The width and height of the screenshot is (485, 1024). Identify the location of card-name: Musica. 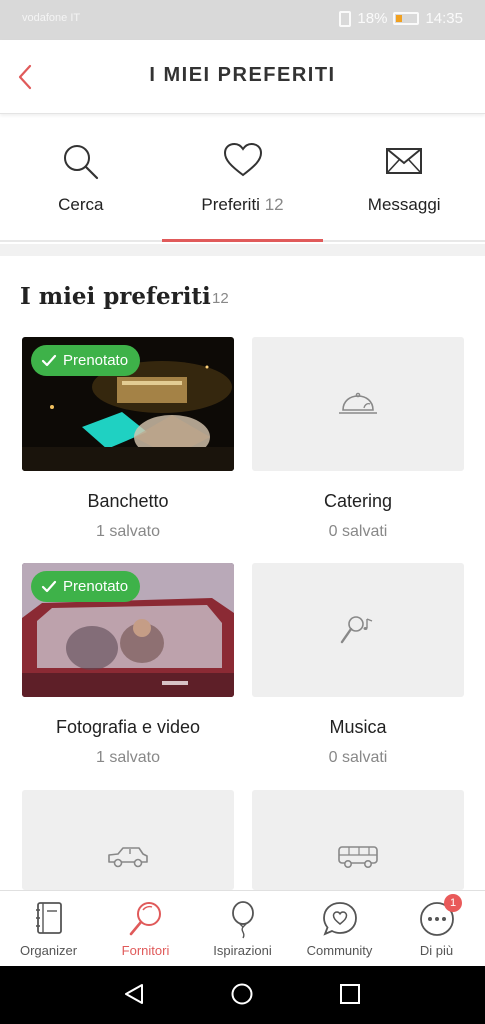
(358, 727).